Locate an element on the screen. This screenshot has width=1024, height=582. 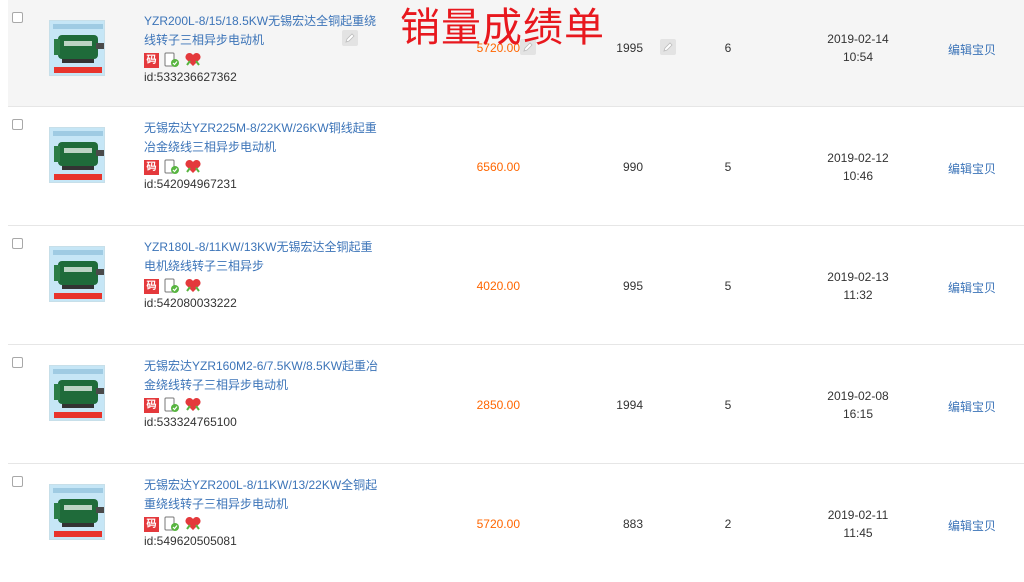
stock-value: 1994 is located at coordinates (629, 405).